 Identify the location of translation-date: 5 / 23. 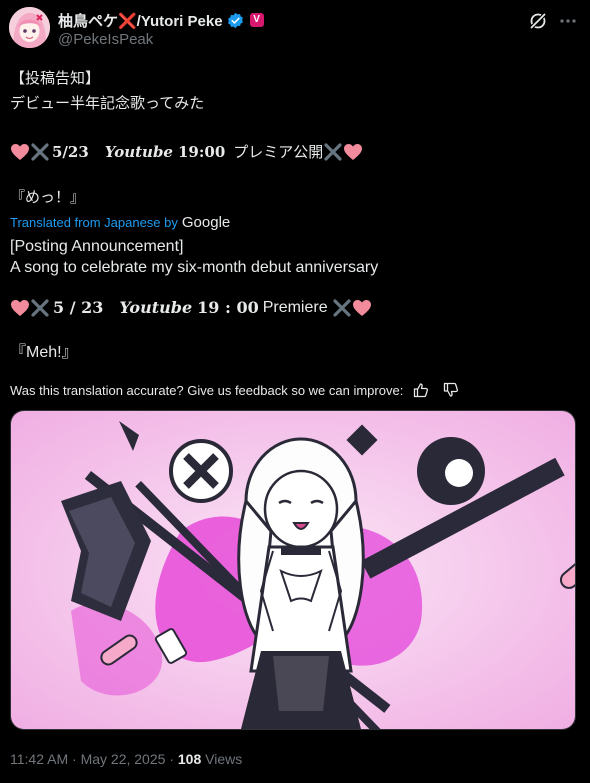
(78, 307).